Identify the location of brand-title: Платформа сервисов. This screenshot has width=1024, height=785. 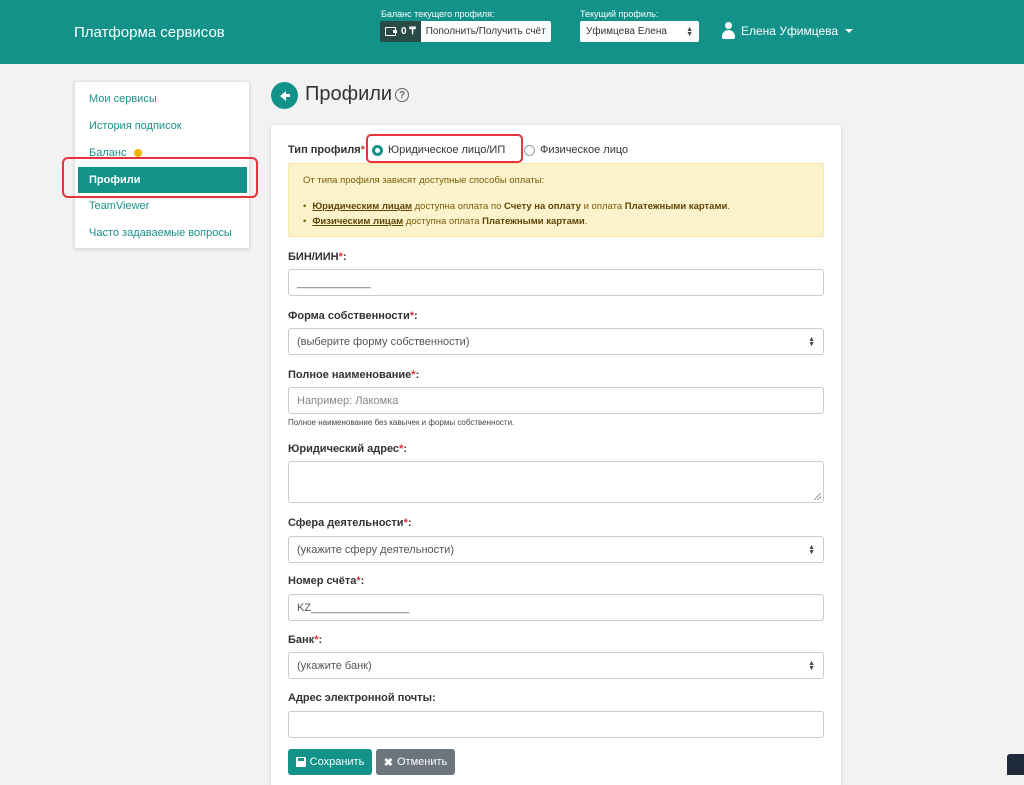
(149, 32).